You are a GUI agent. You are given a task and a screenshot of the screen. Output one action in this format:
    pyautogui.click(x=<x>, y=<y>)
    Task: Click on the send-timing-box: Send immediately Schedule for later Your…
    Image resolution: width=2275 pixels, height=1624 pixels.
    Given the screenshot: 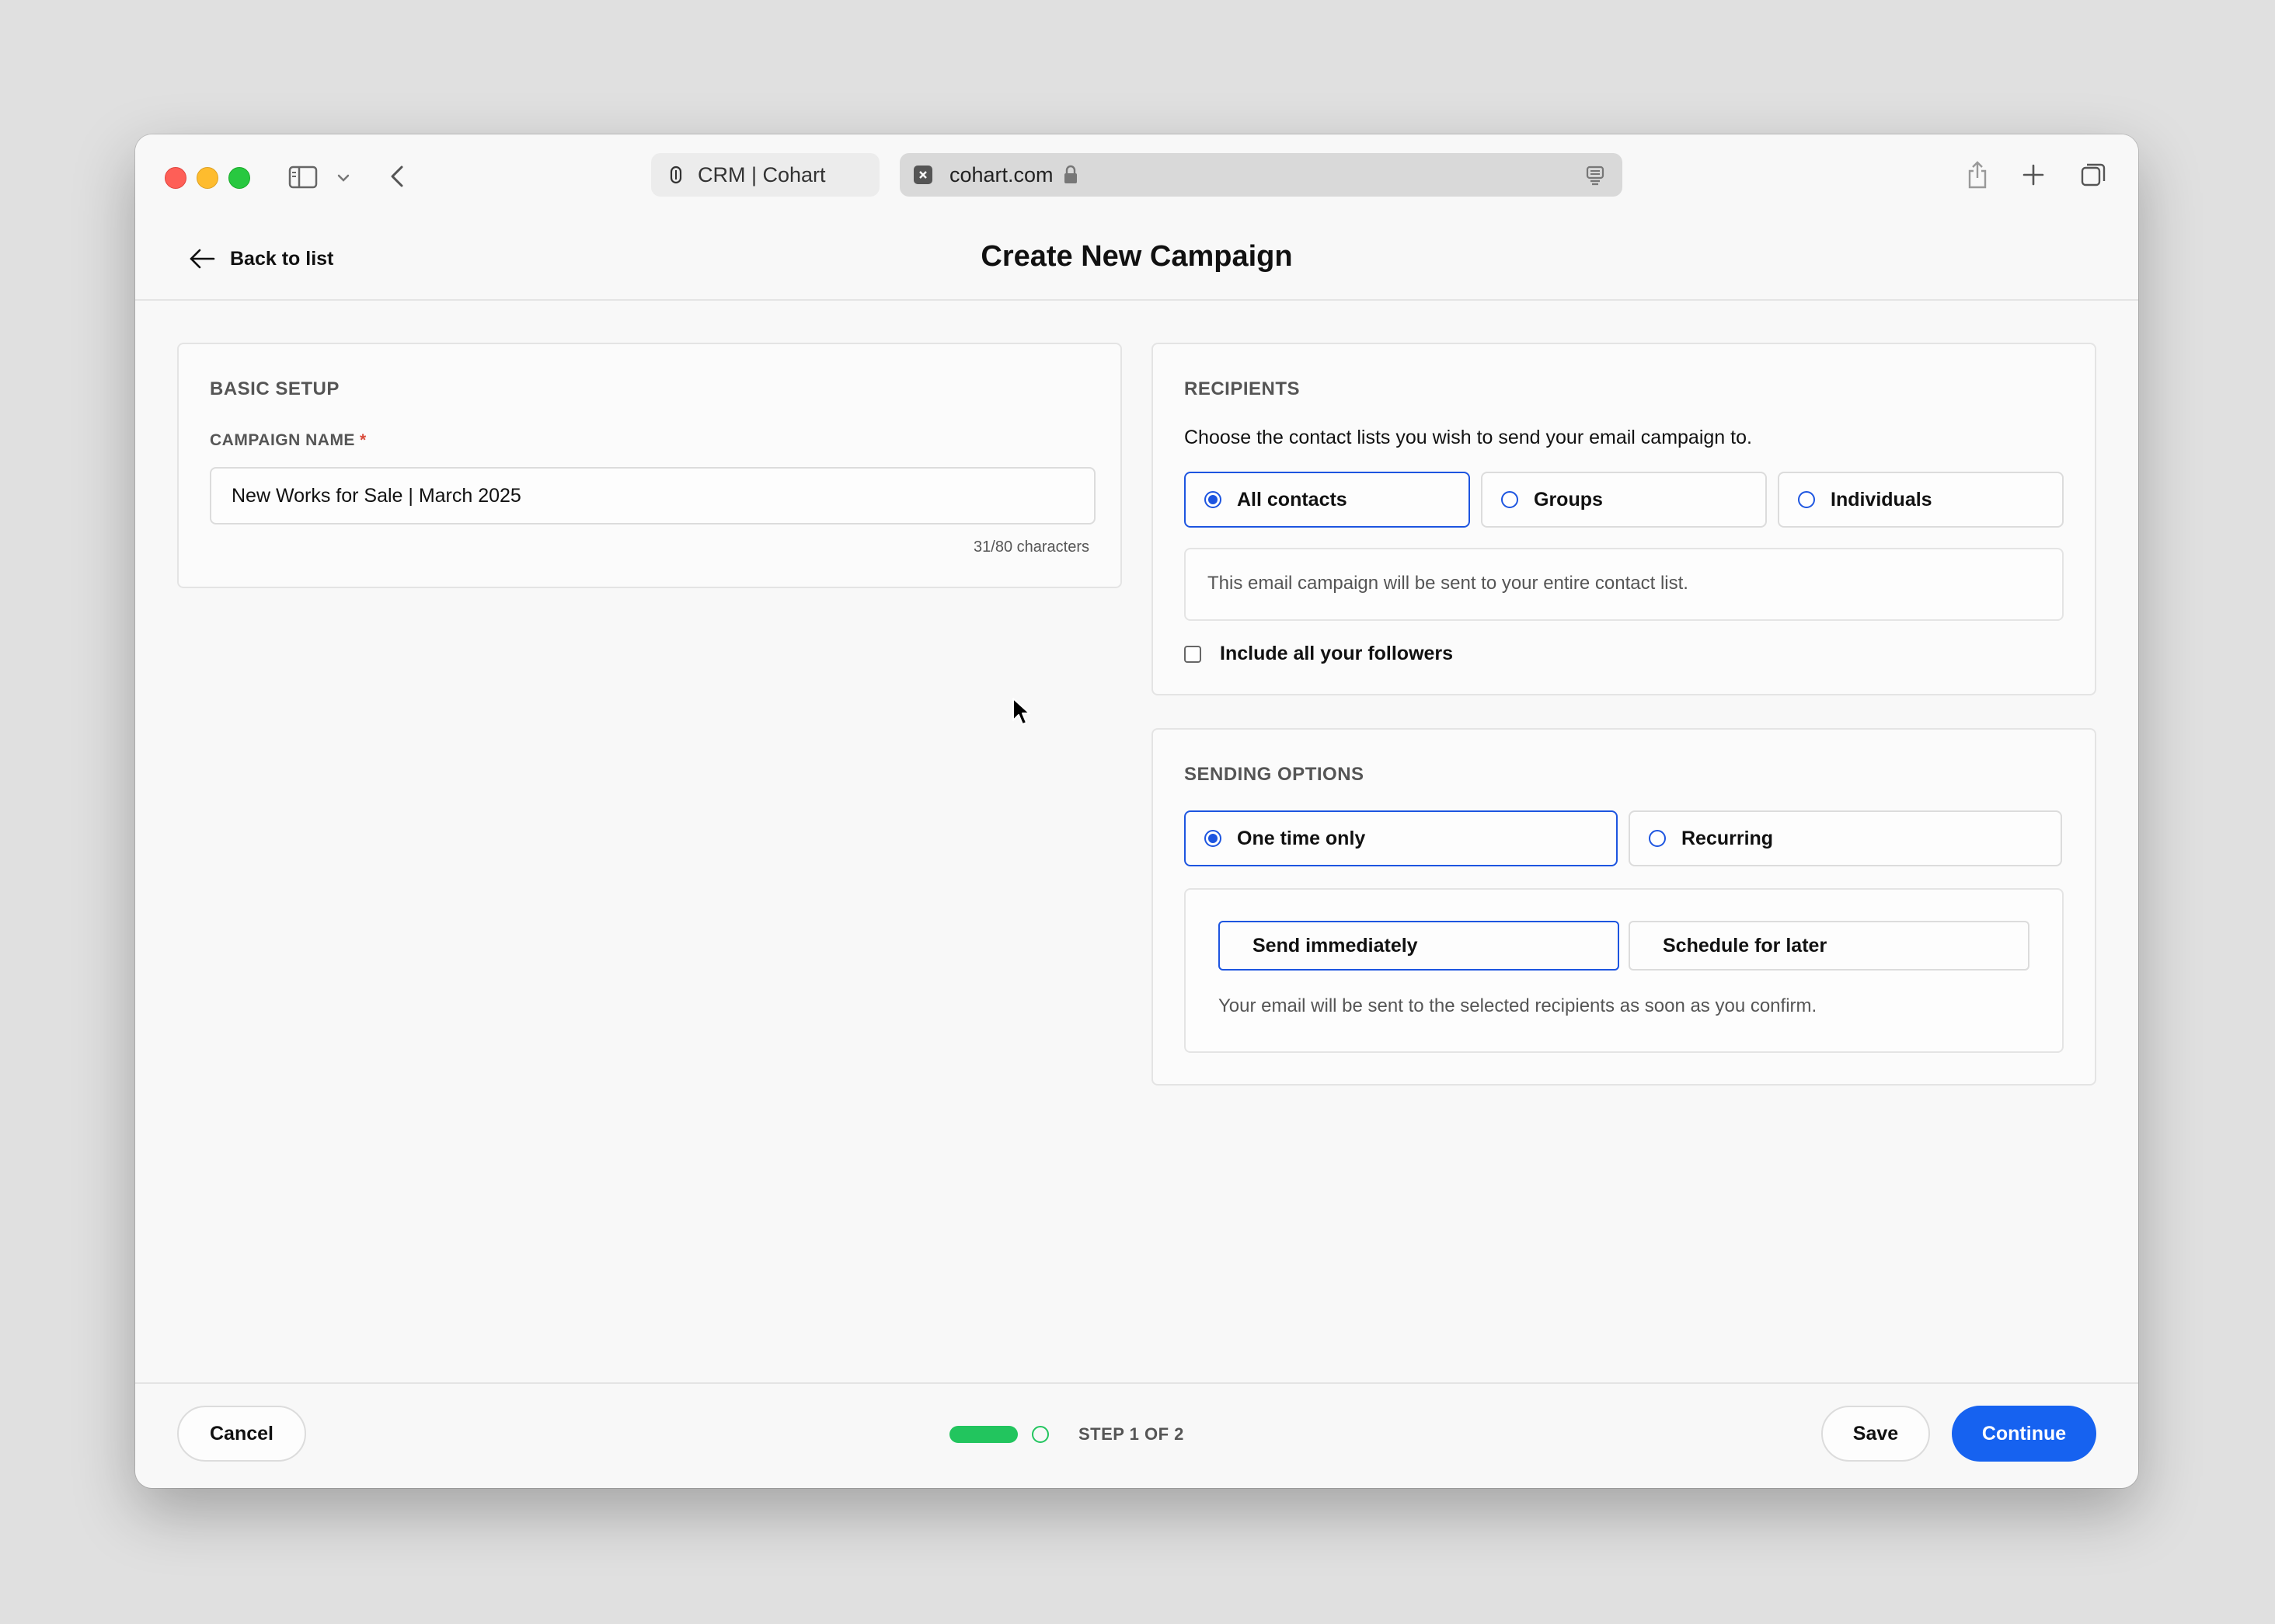 What is the action you would take?
    pyautogui.click(x=1624, y=970)
    